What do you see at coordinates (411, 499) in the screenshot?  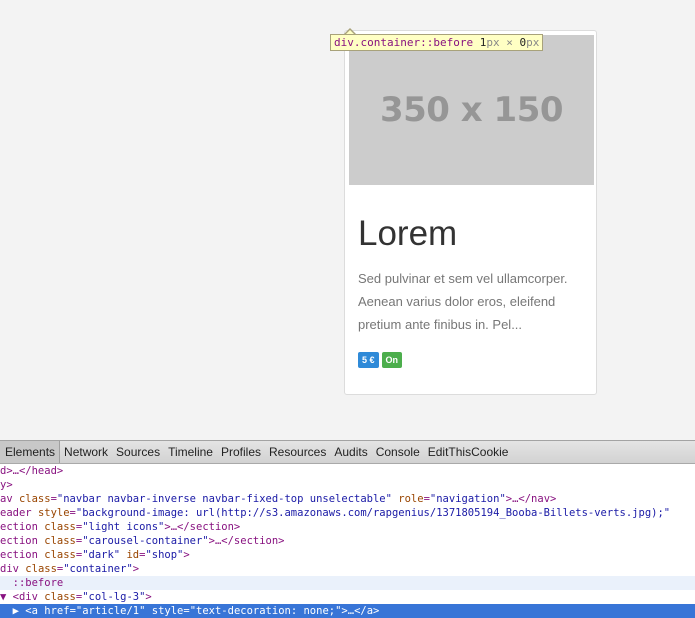 I see `dom-token: role` at bounding box center [411, 499].